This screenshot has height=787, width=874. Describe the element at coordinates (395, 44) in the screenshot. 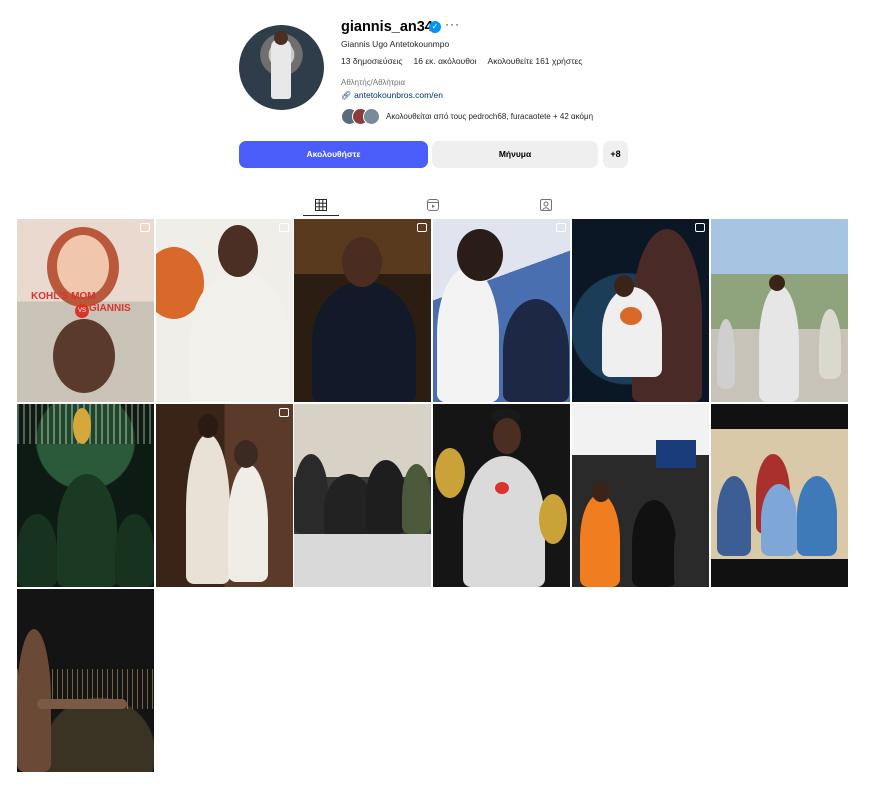

I see `full-name: Giannis Ugo Antetokounmpo` at that location.